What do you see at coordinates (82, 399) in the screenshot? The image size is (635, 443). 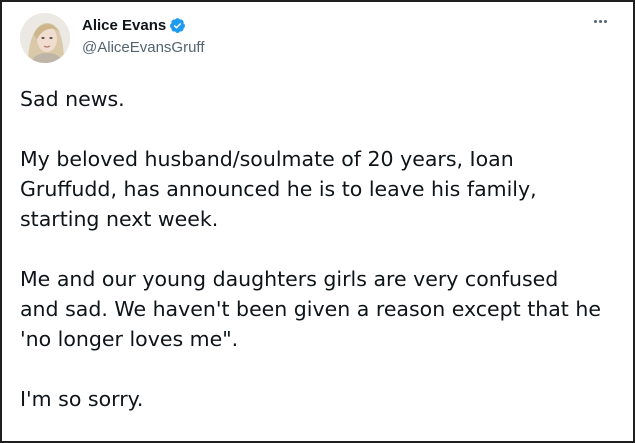 I see `tweet-paragraph: I'm so sorry.` at bounding box center [82, 399].